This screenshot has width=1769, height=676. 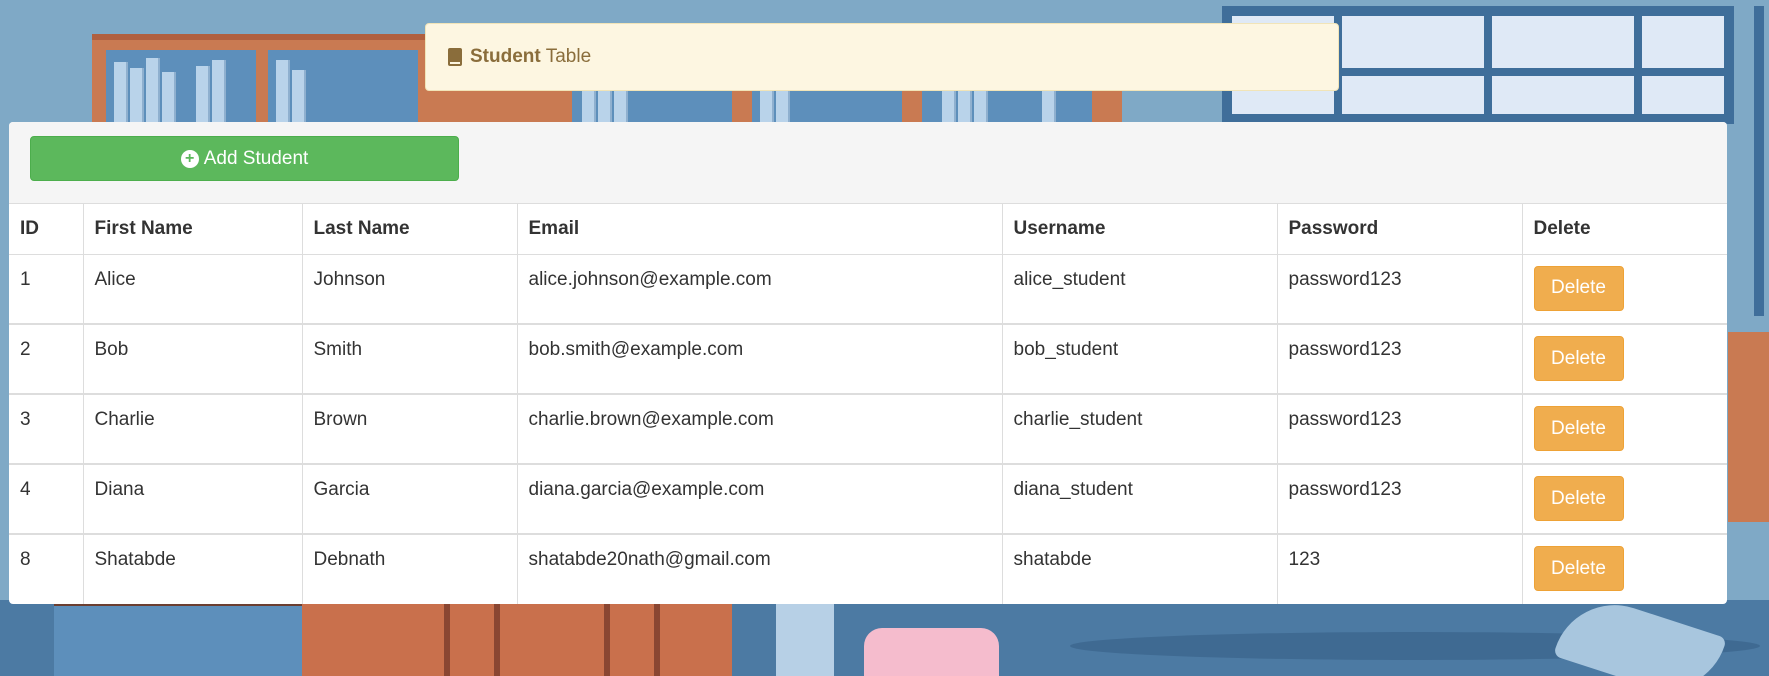 What do you see at coordinates (759, 569) in the screenshot?
I see `cell-email: shatabde20nath@gmail.com` at bounding box center [759, 569].